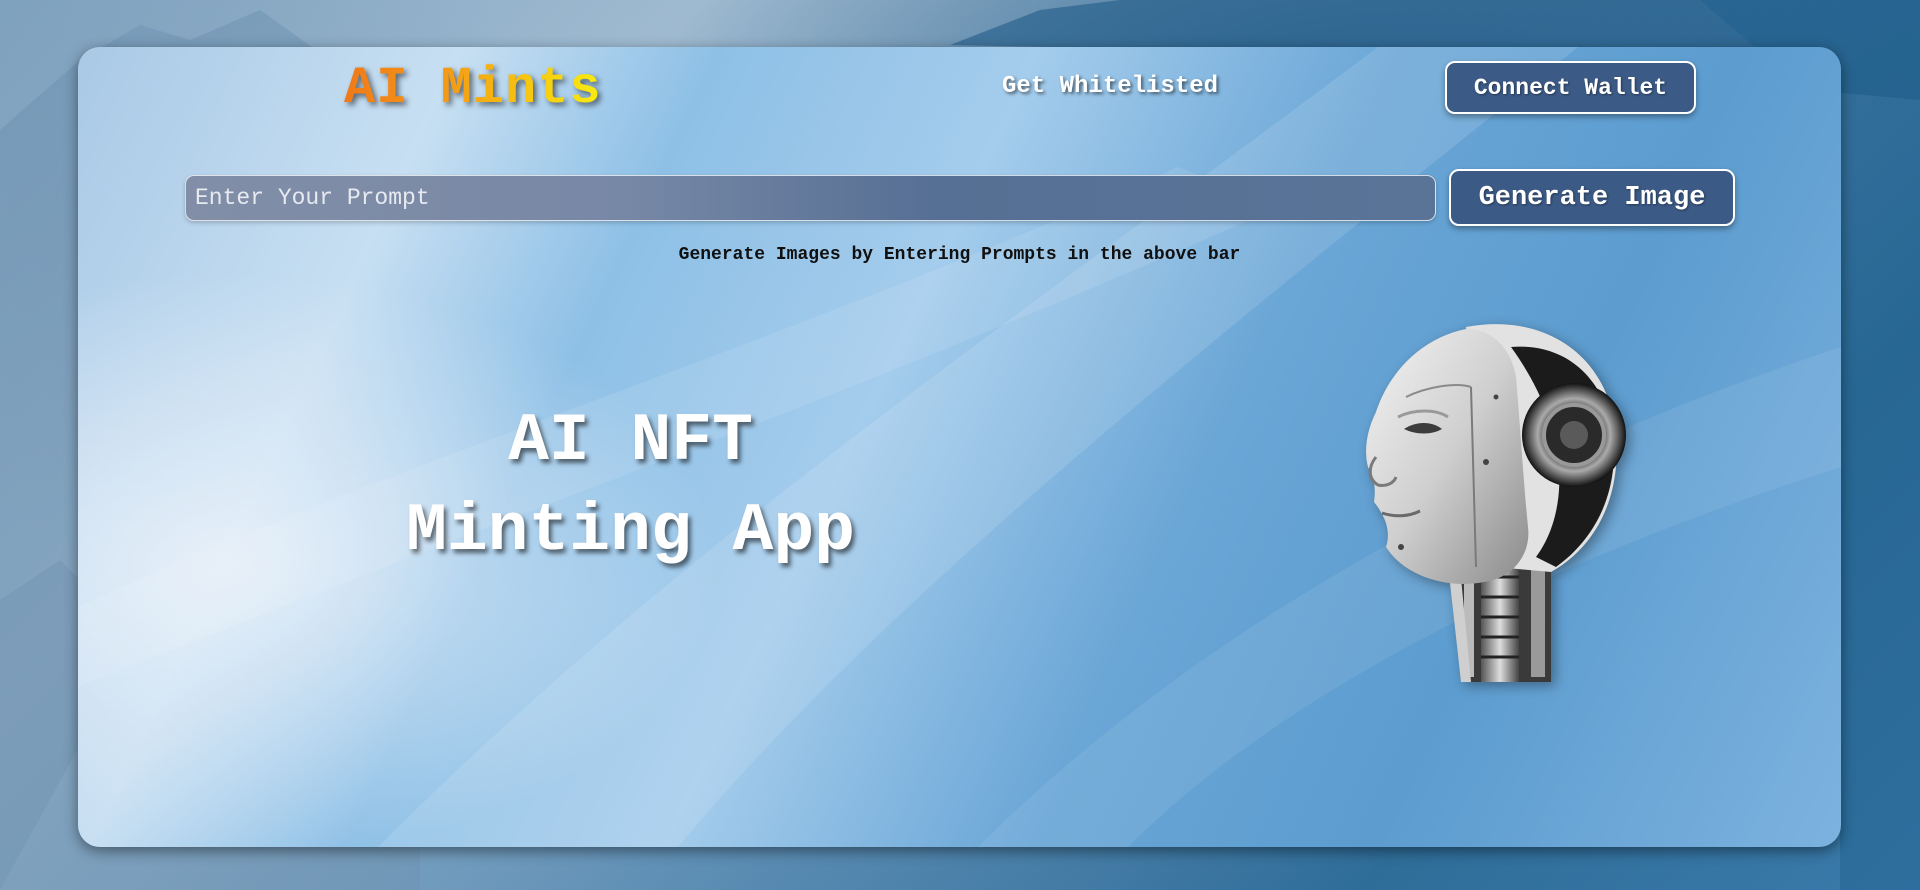 This screenshot has height=890, width=1920. Describe the element at coordinates (630, 487) in the screenshot. I see `hero-title: AI NFT Minting App` at that location.